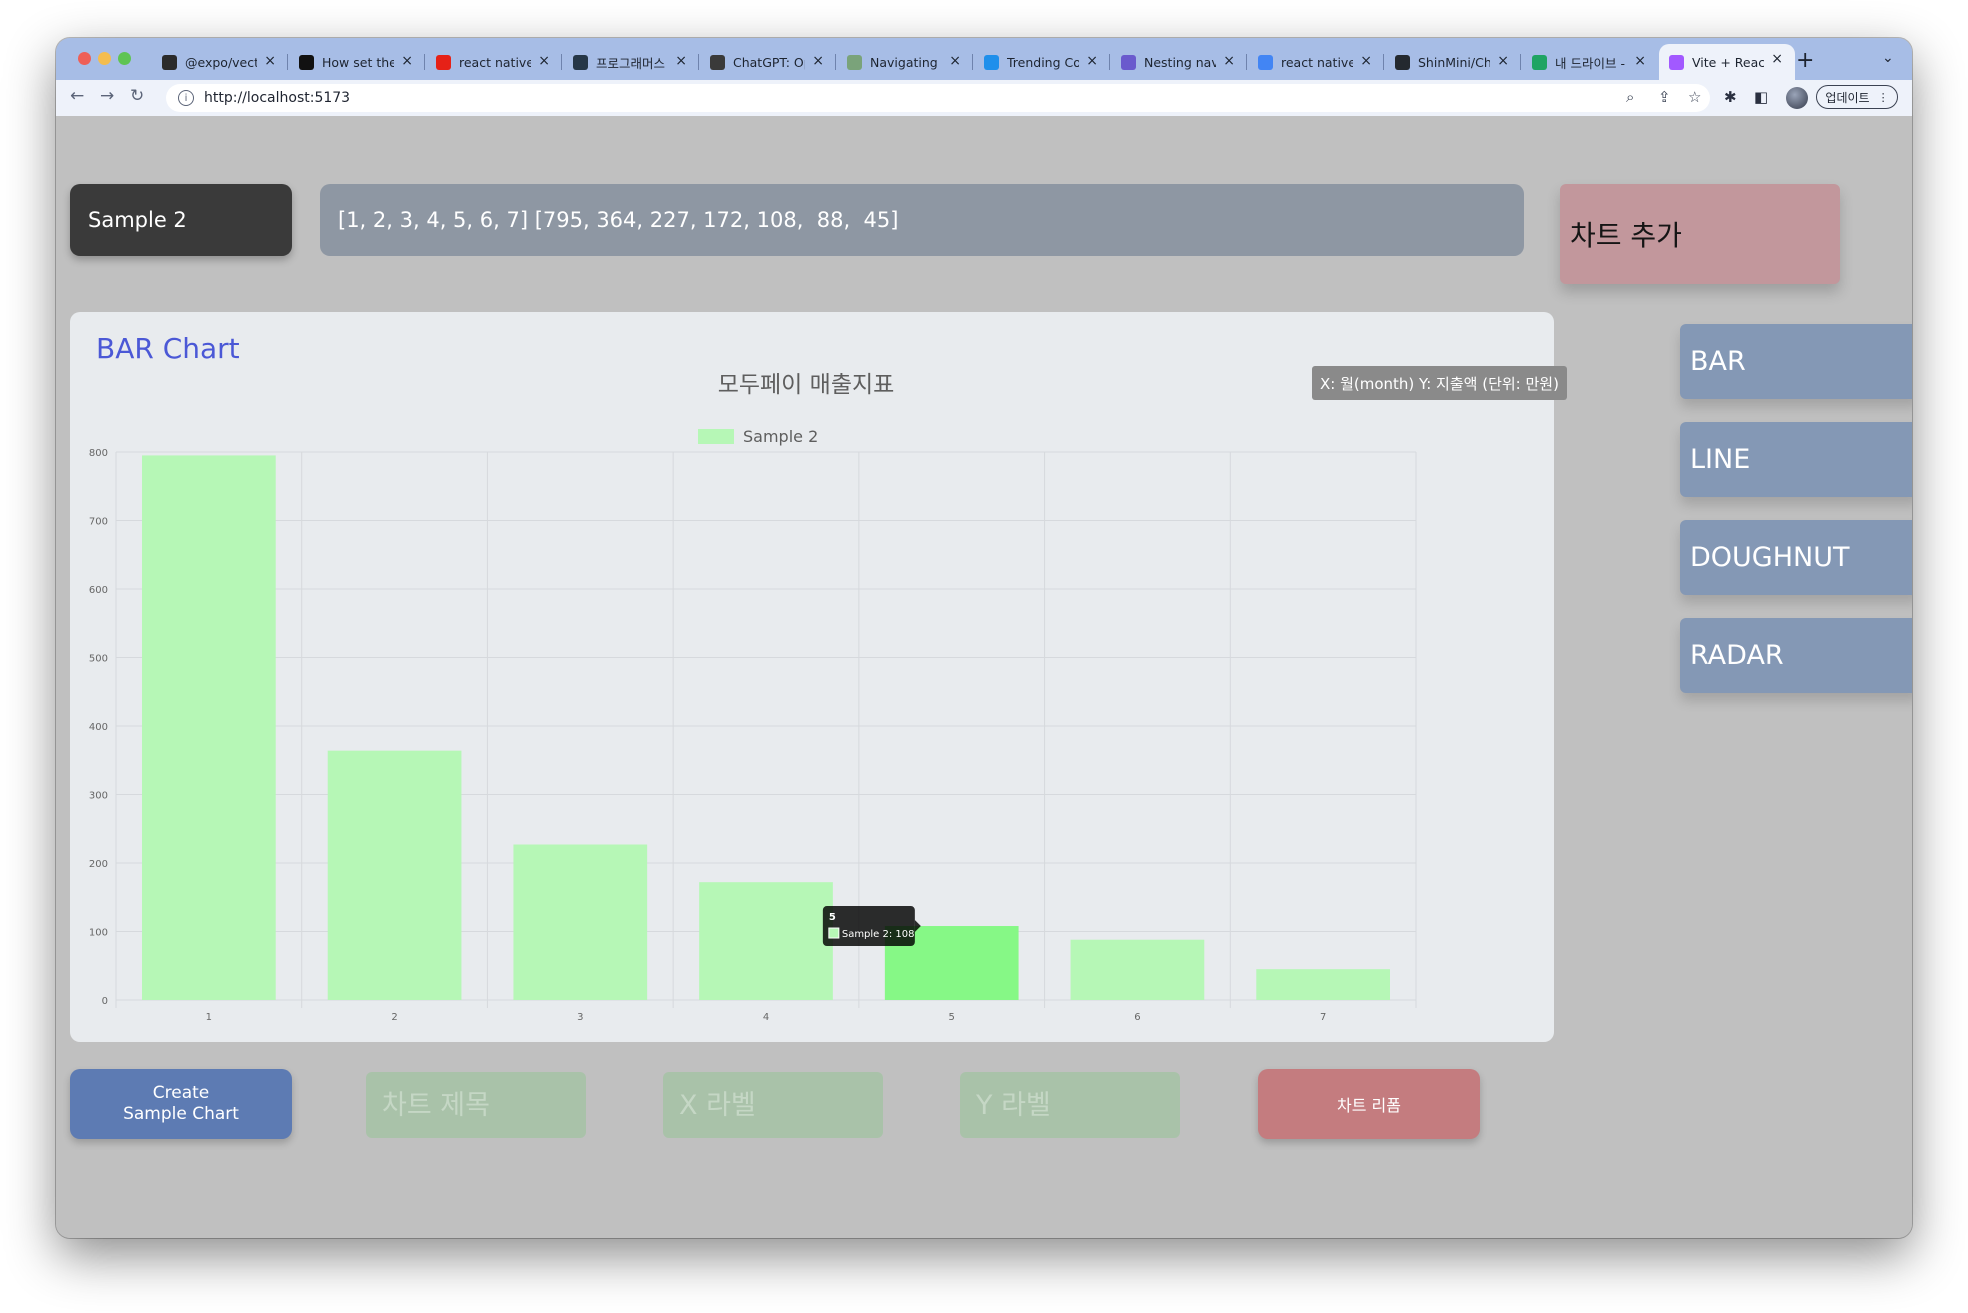 The width and height of the screenshot is (1968, 1313). I want to click on chart-type-bar-button: BAR, so click(1796, 361).